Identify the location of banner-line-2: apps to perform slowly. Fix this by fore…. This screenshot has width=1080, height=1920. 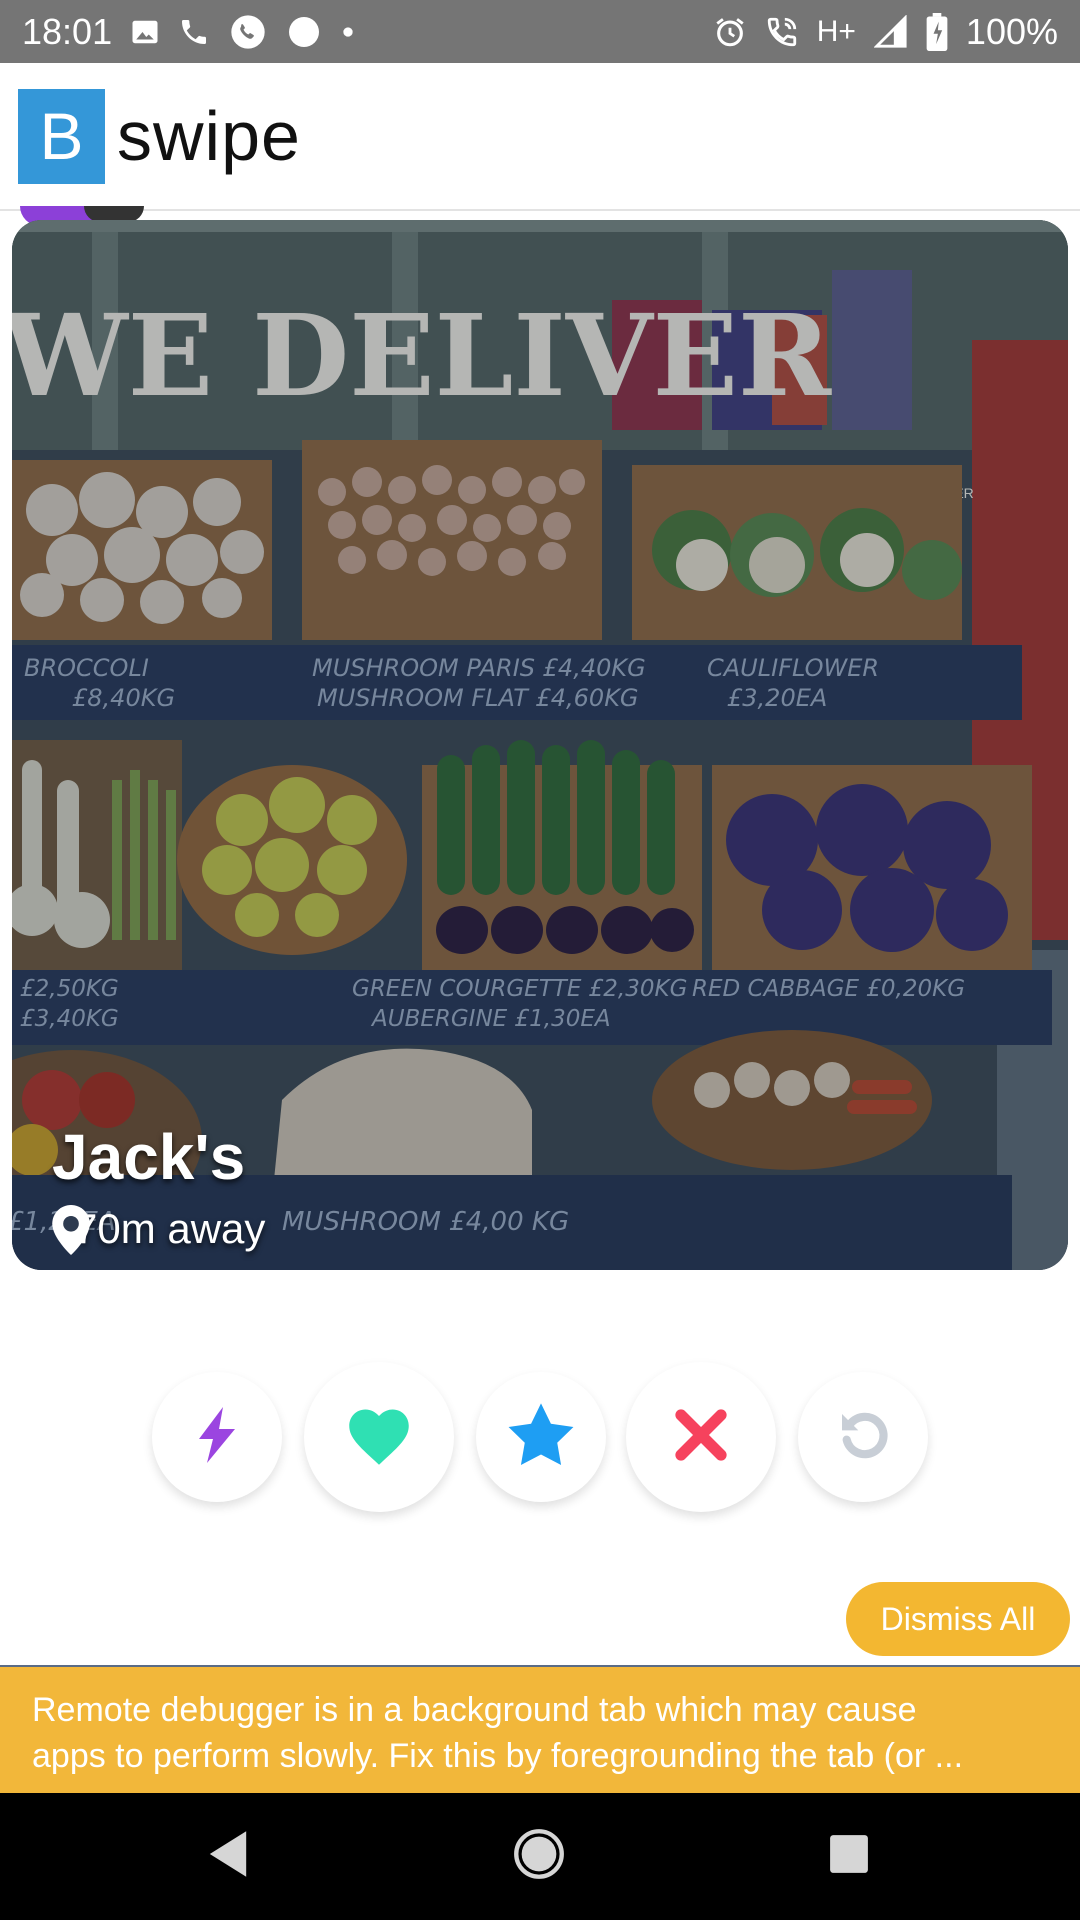
(498, 1756).